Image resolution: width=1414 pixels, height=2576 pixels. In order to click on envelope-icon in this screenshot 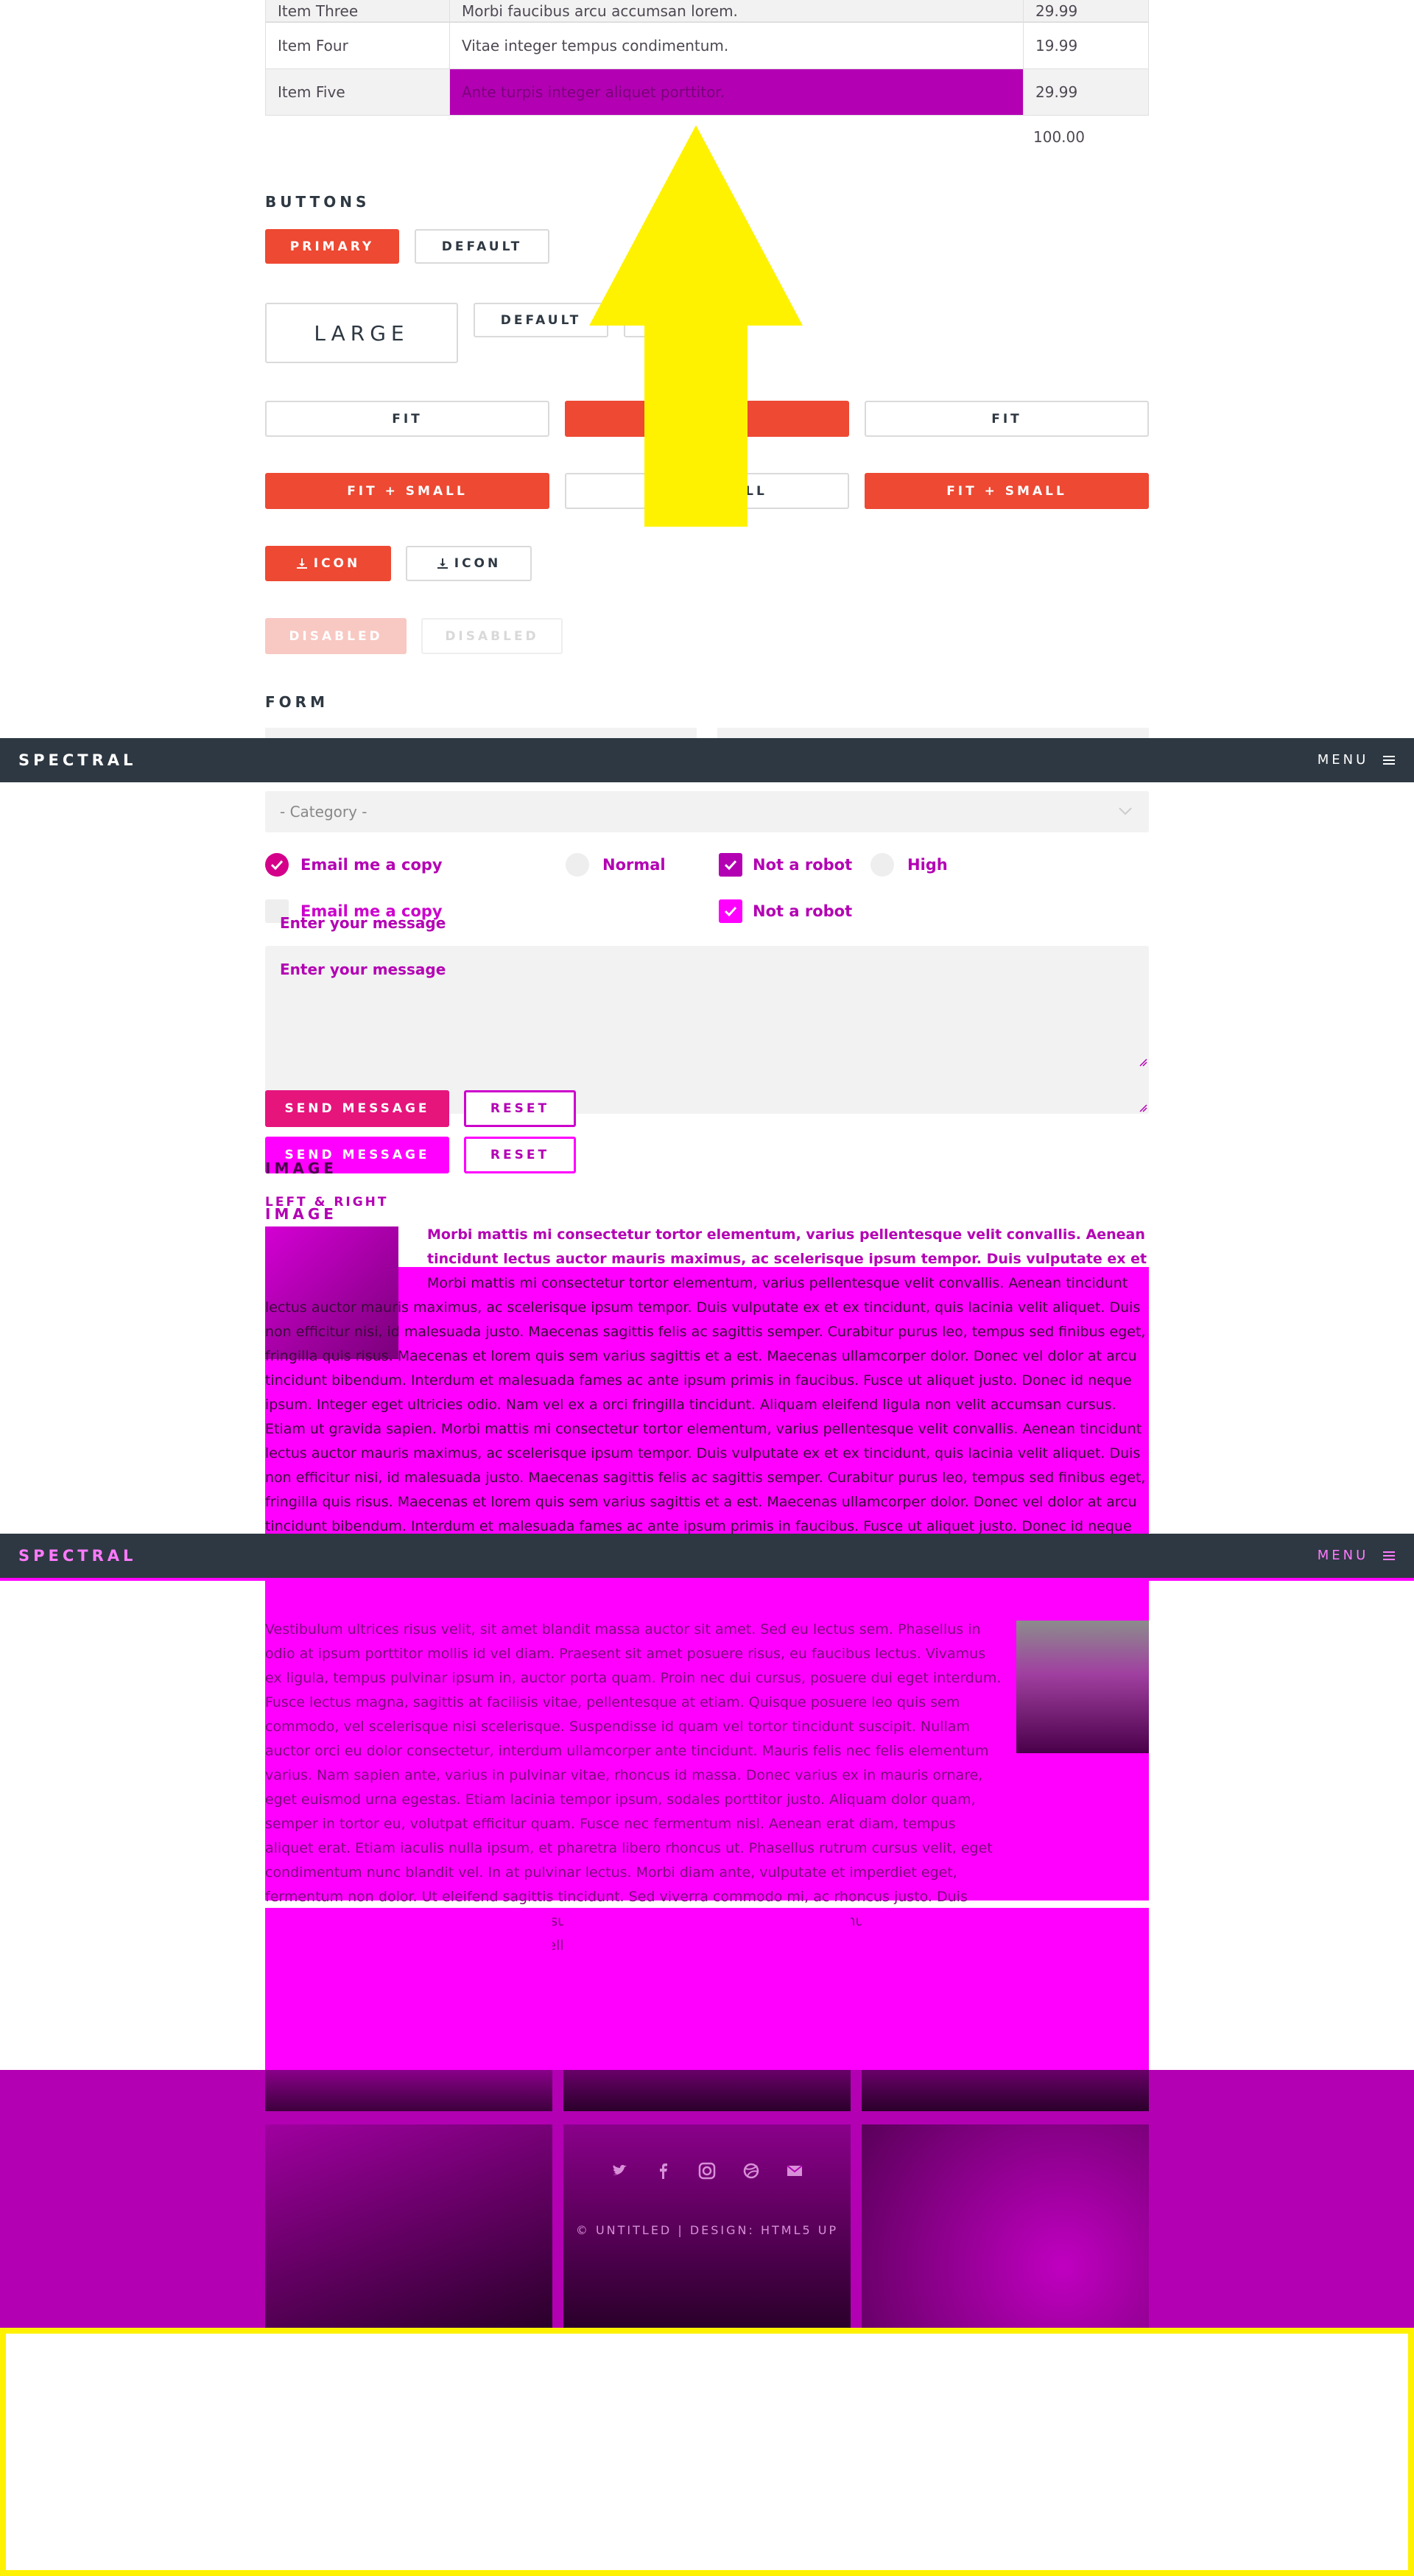, I will do `click(794, 2170)`.